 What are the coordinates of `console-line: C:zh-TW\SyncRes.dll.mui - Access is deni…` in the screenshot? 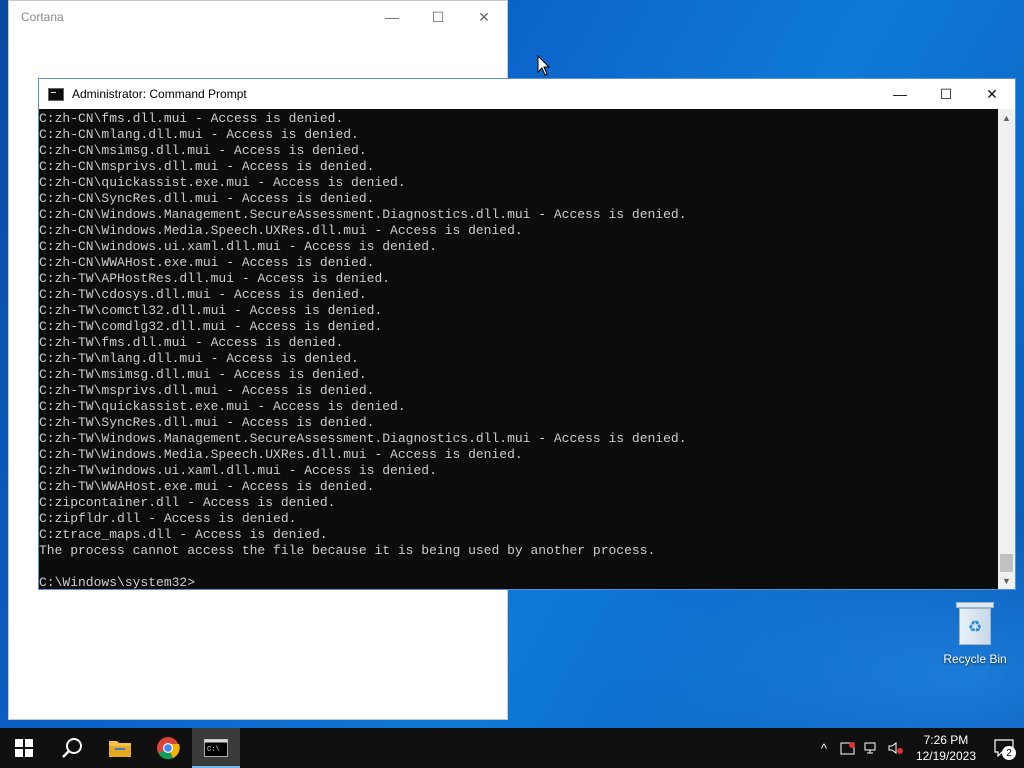 It's located at (207, 422).